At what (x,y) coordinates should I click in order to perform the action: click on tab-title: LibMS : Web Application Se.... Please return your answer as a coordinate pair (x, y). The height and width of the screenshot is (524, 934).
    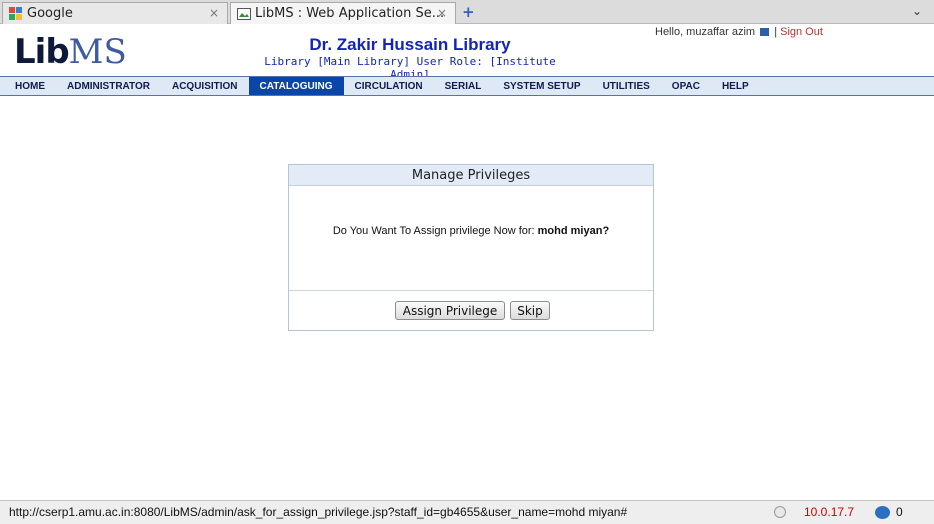
    Looking at the image, I should click on (350, 13).